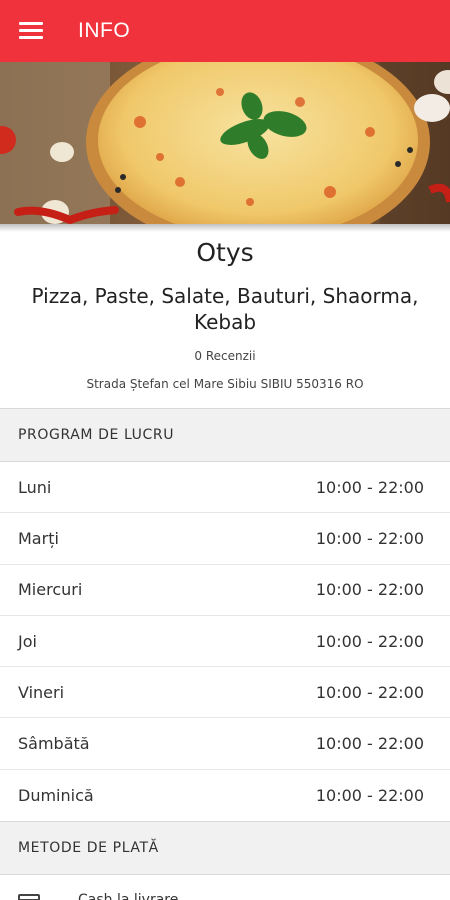 This screenshot has width=450, height=900. What do you see at coordinates (225, 693) in the screenshot?
I see `schedule-row: Vineri 10:00 - 22:00` at bounding box center [225, 693].